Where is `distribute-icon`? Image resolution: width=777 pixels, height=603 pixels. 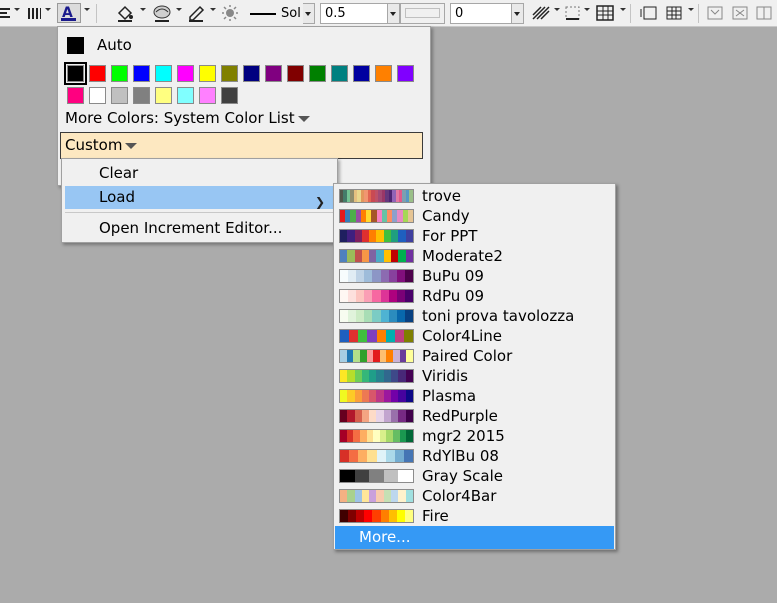 distribute-icon is located at coordinates (765, 13).